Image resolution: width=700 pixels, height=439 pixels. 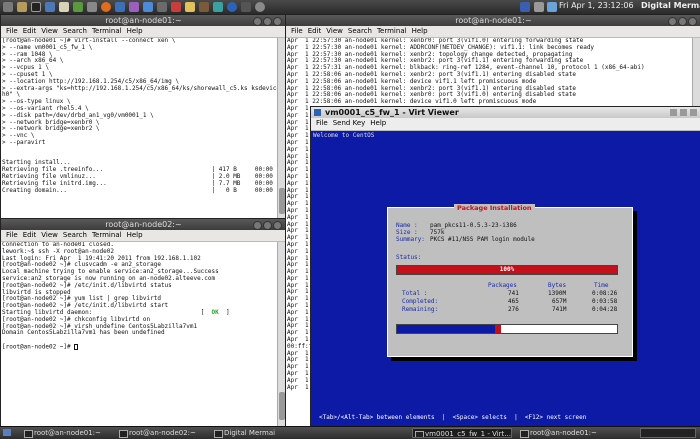 I want to click on mail-icon, so click(x=120, y=7).